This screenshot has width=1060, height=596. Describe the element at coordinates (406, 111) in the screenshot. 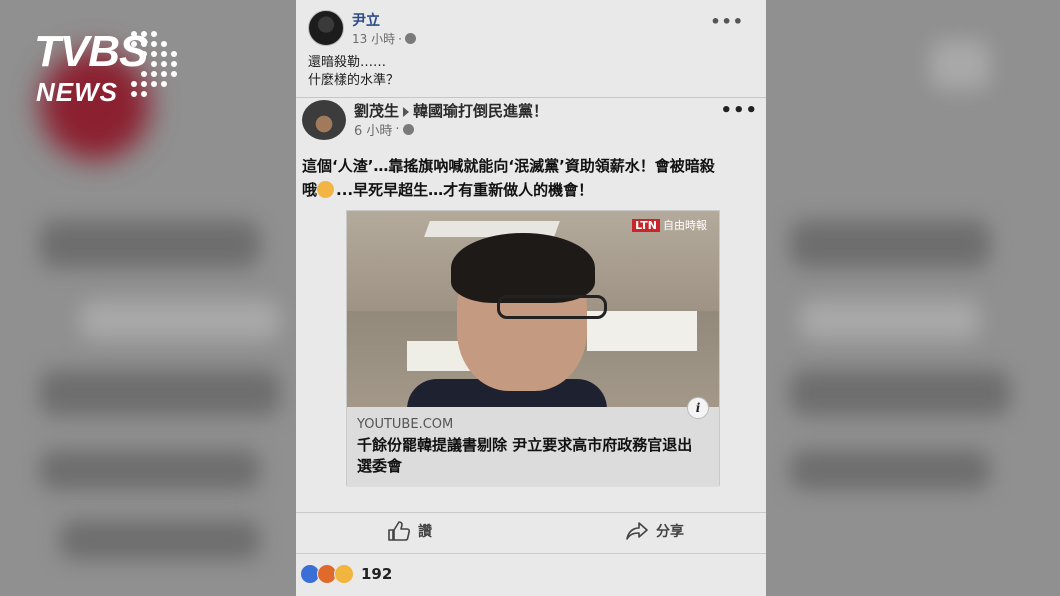

I see `right-arrow-icon` at that location.